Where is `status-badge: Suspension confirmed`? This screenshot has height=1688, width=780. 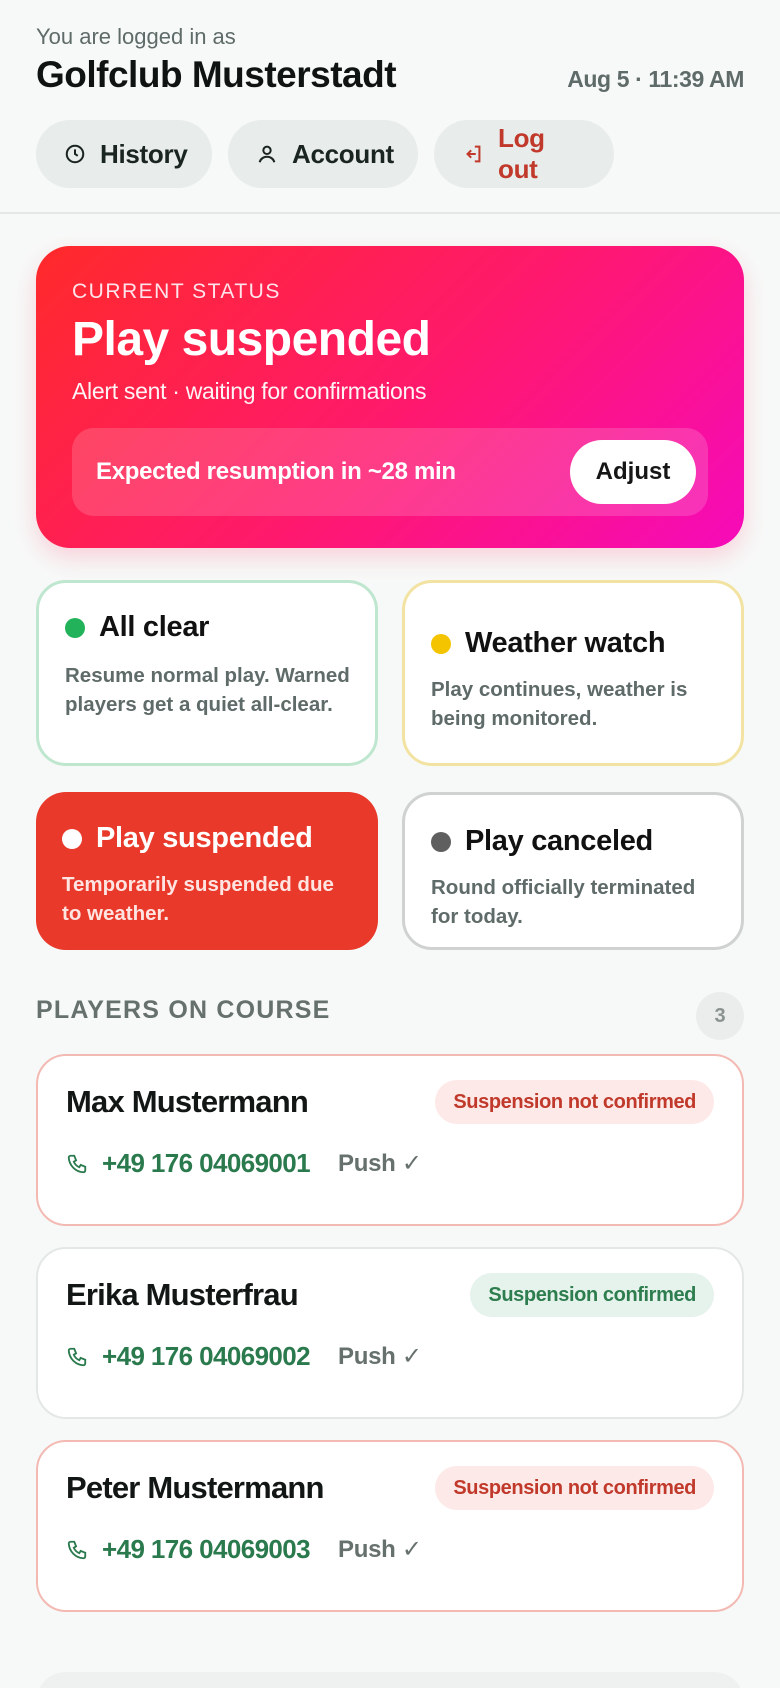
status-badge: Suspension confirmed is located at coordinates (592, 1295).